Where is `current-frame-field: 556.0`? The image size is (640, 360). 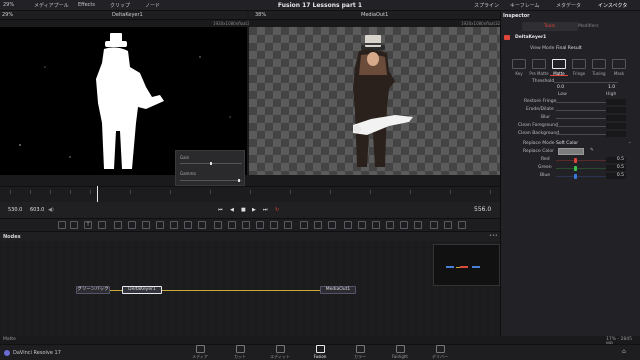 current-frame-field: 556.0 is located at coordinates (482, 209).